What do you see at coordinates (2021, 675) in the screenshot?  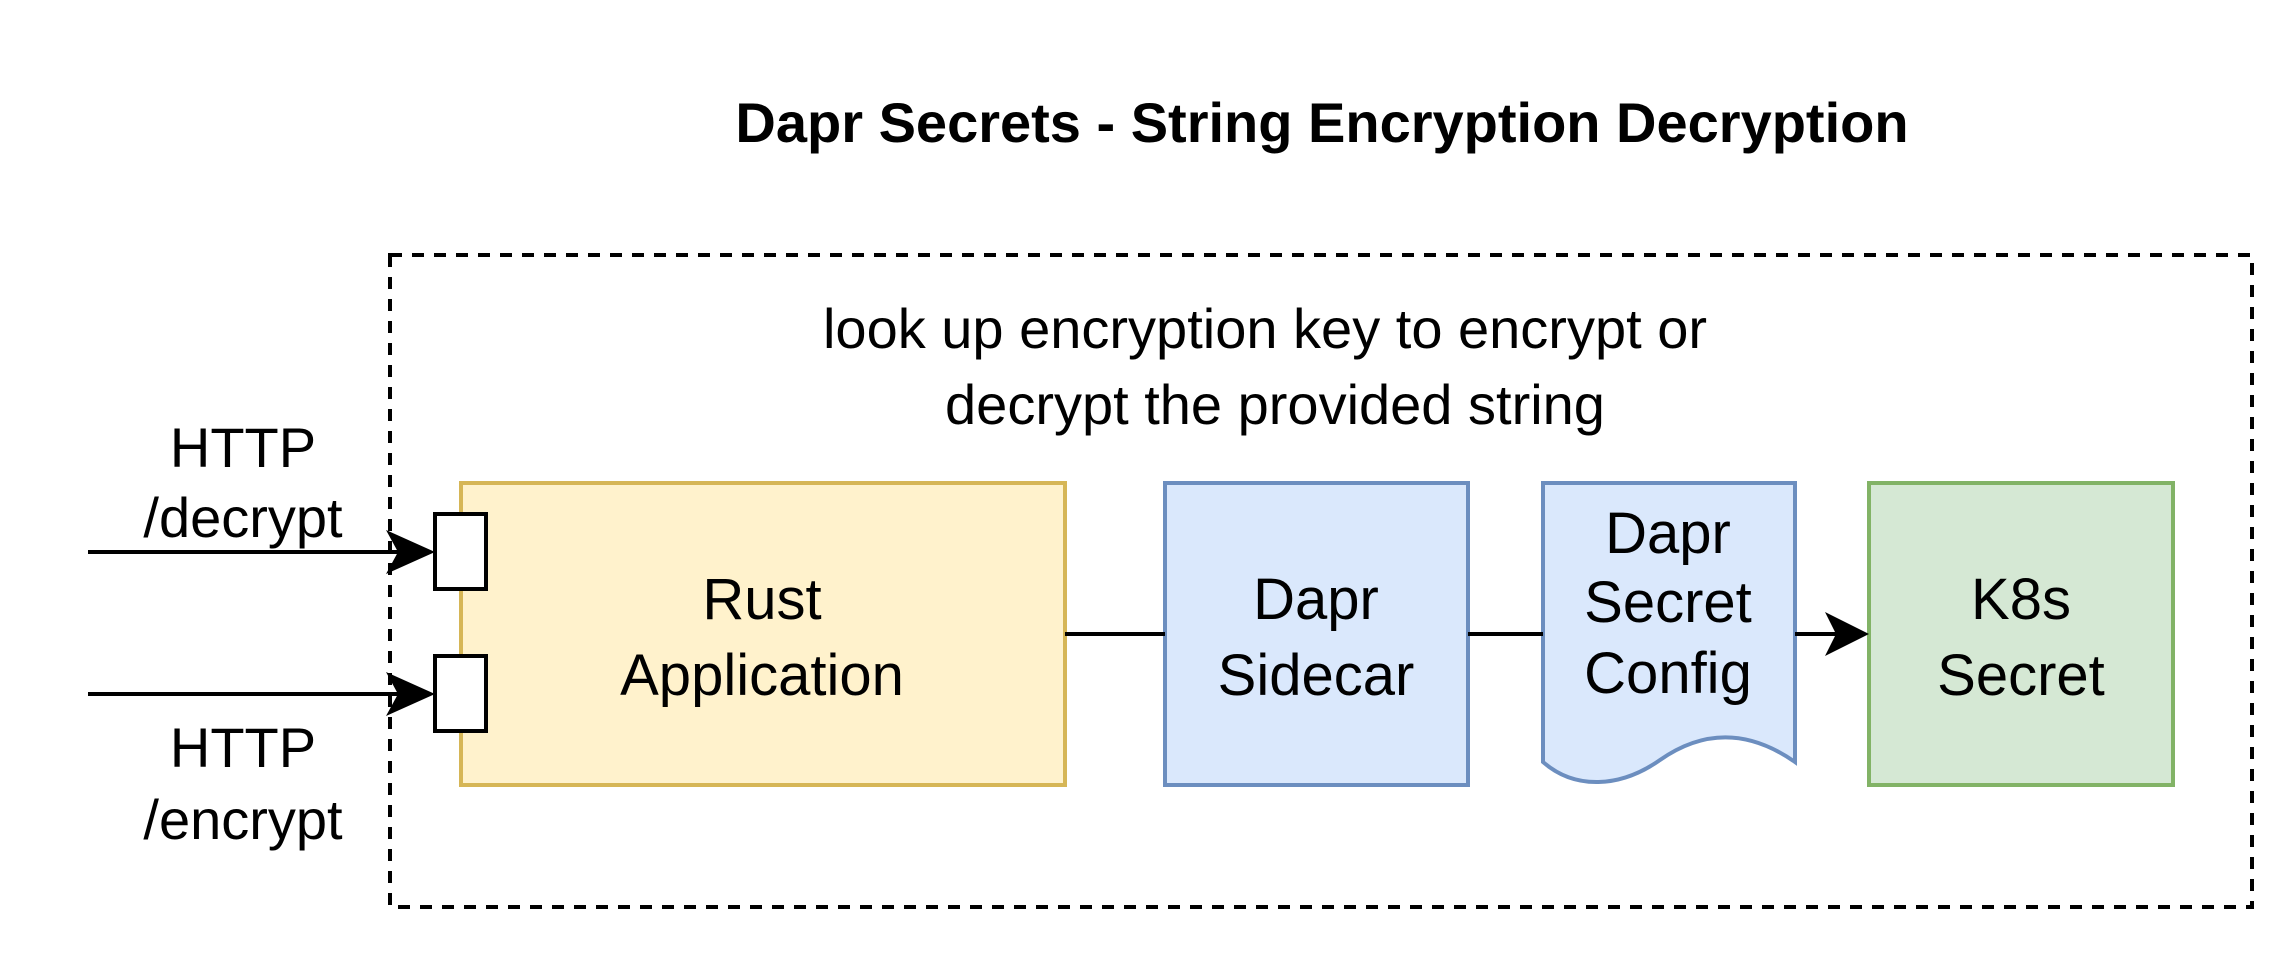 I see `k8s-secret-label-2: Secret` at bounding box center [2021, 675].